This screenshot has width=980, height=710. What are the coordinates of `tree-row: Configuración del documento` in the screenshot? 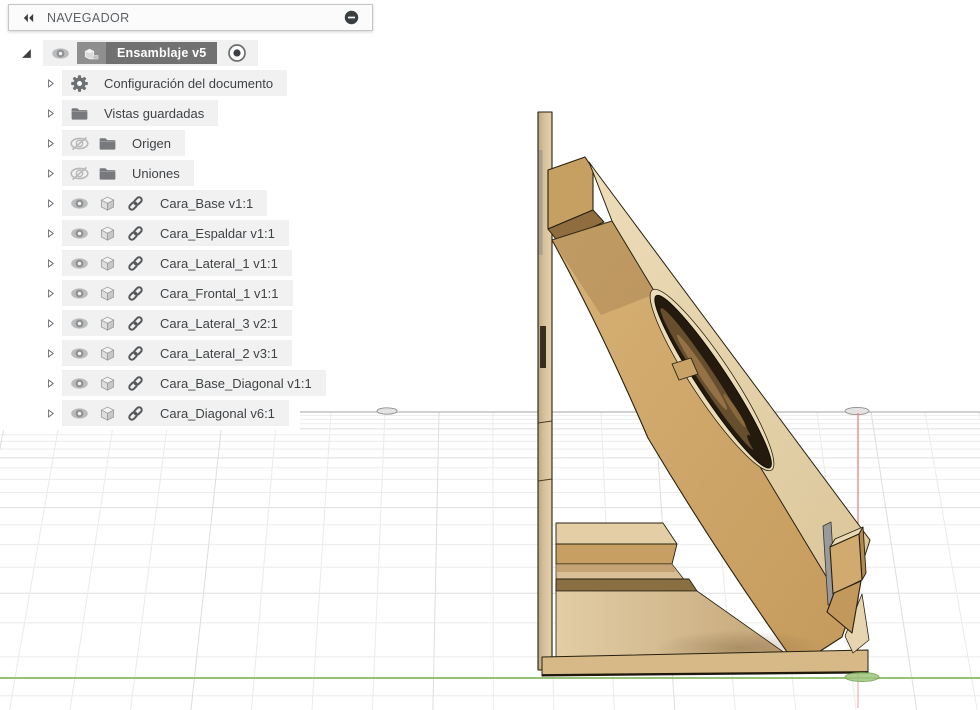 It's located at (210, 83).